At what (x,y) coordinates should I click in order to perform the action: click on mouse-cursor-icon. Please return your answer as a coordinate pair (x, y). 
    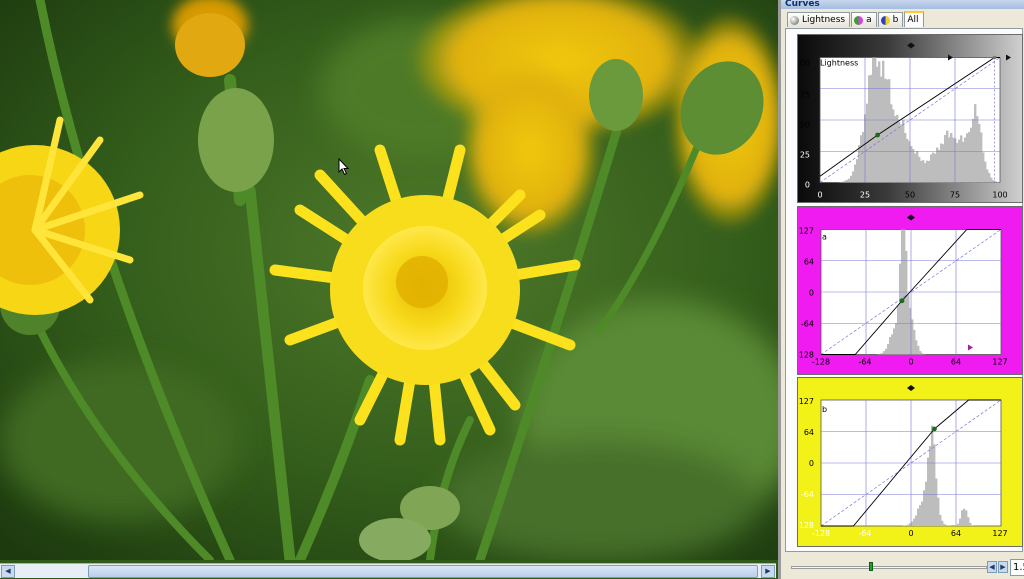
    Looking at the image, I should click on (344, 167).